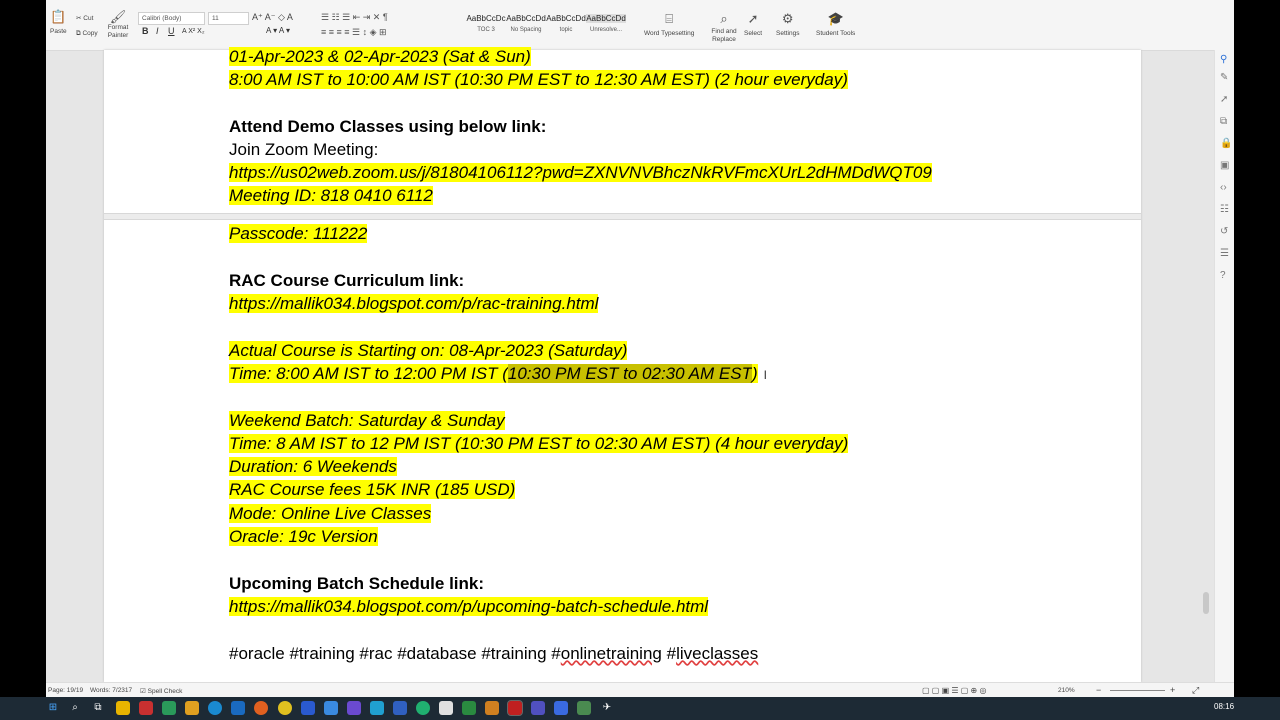 The height and width of the screenshot is (720, 1280). Describe the element at coordinates (669, 18) in the screenshot. I see `typesetting-icon: ⌸` at that location.